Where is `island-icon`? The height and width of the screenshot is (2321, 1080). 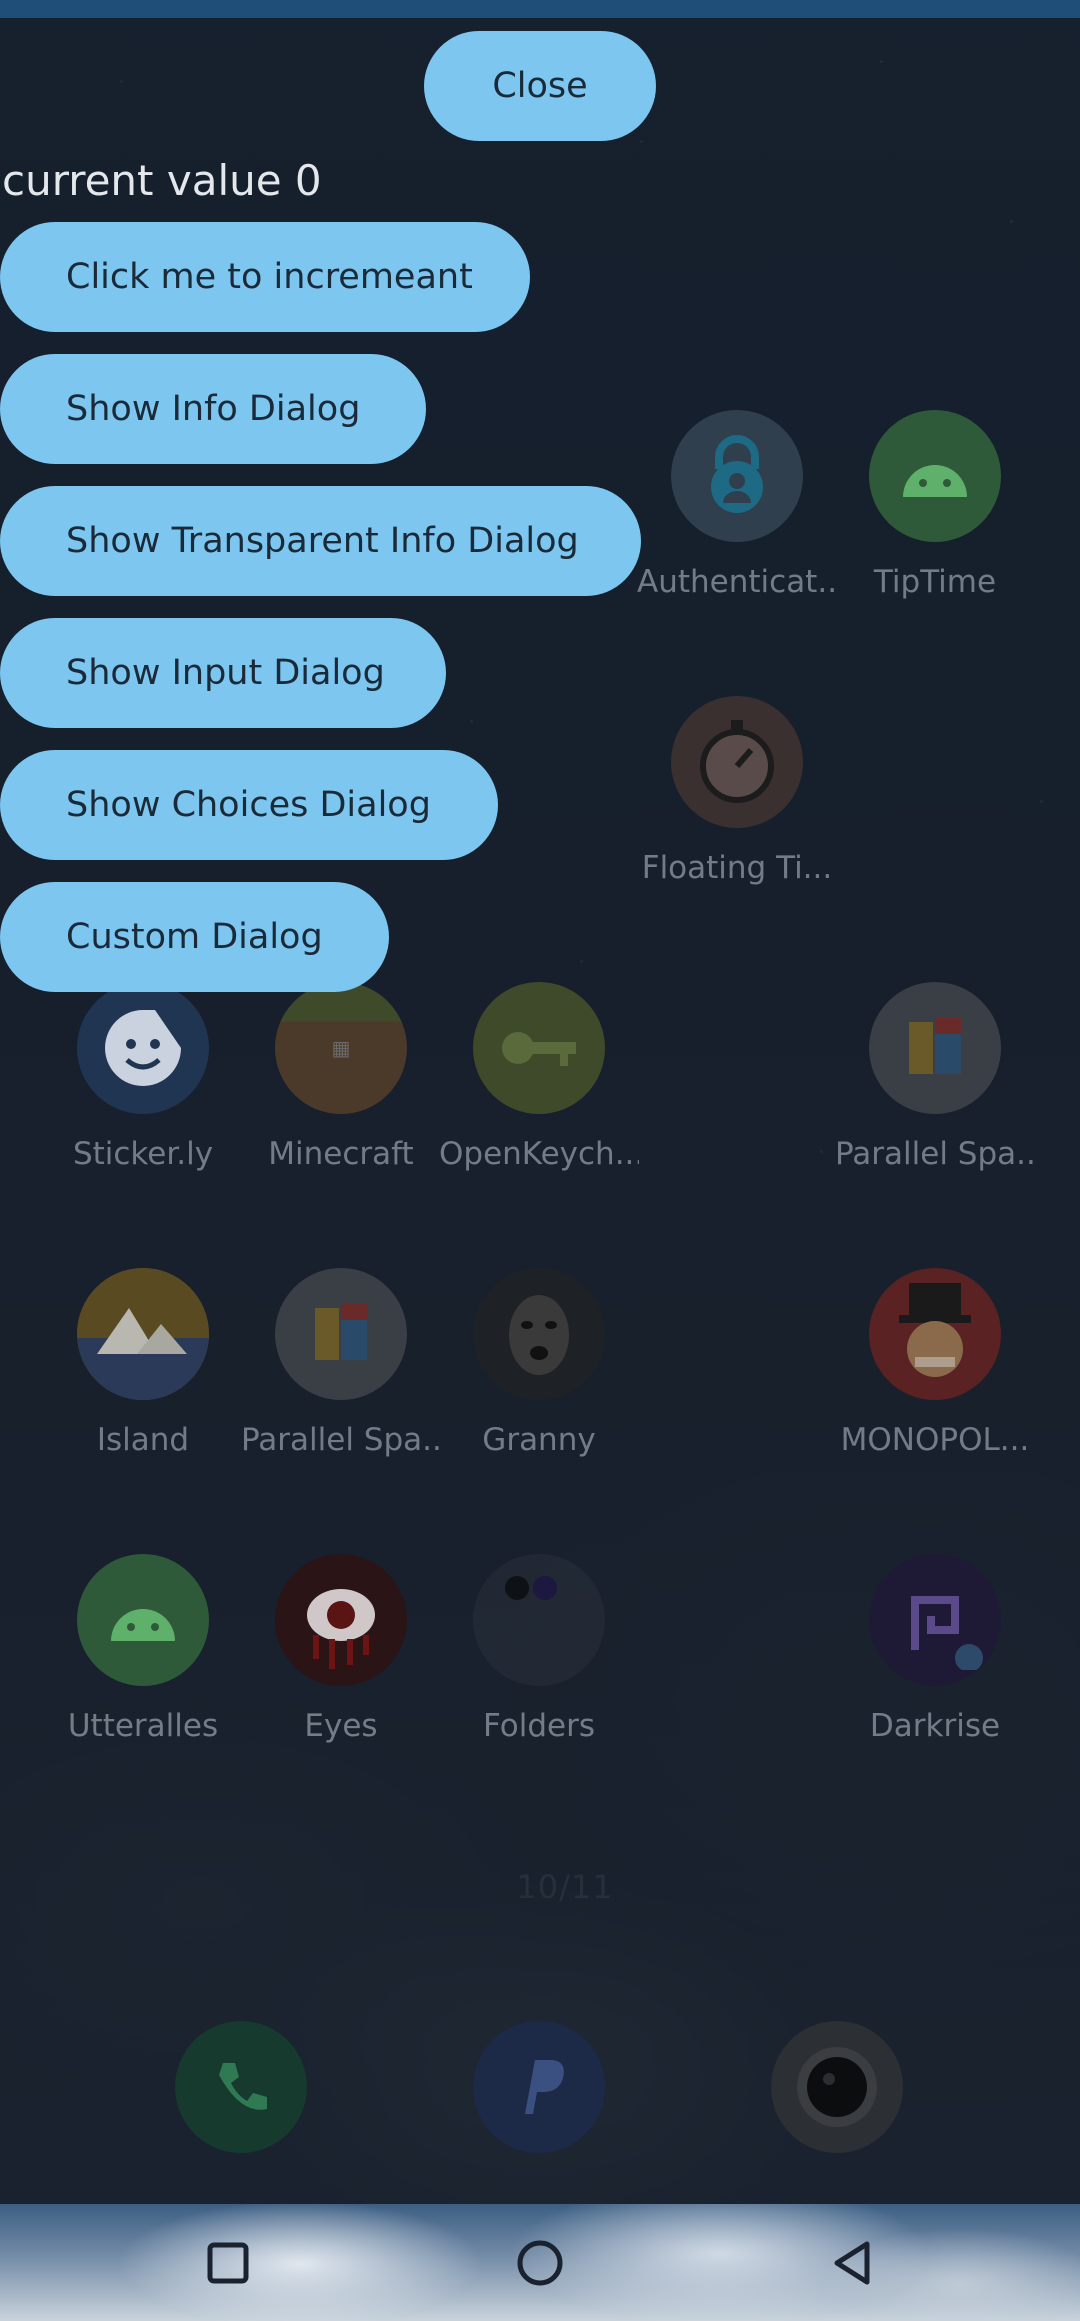 island-icon is located at coordinates (143, 1334).